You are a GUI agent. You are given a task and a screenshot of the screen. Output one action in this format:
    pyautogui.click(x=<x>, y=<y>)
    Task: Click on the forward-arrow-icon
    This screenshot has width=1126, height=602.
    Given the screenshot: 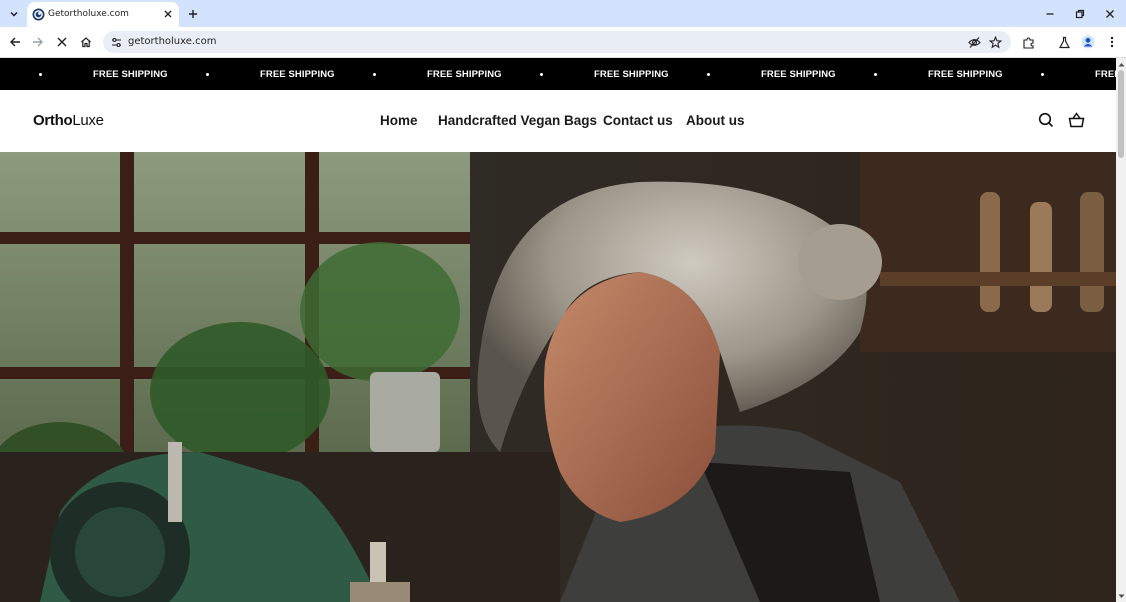 What is the action you would take?
    pyautogui.click(x=38, y=42)
    